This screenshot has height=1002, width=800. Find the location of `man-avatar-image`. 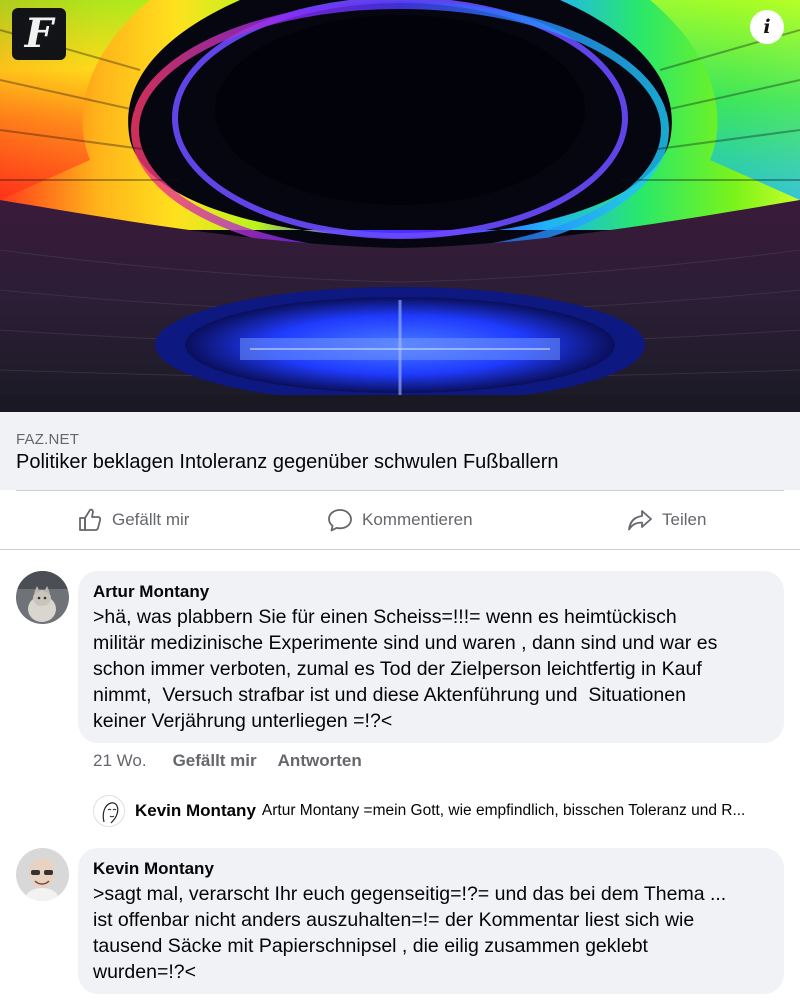

man-avatar-image is located at coordinates (42, 874).